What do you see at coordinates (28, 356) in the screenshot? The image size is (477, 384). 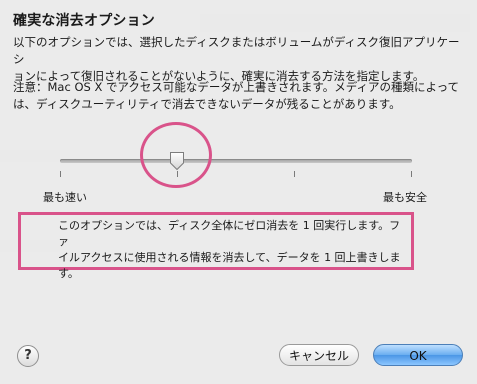 I see `help-button: ?` at bounding box center [28, 356].